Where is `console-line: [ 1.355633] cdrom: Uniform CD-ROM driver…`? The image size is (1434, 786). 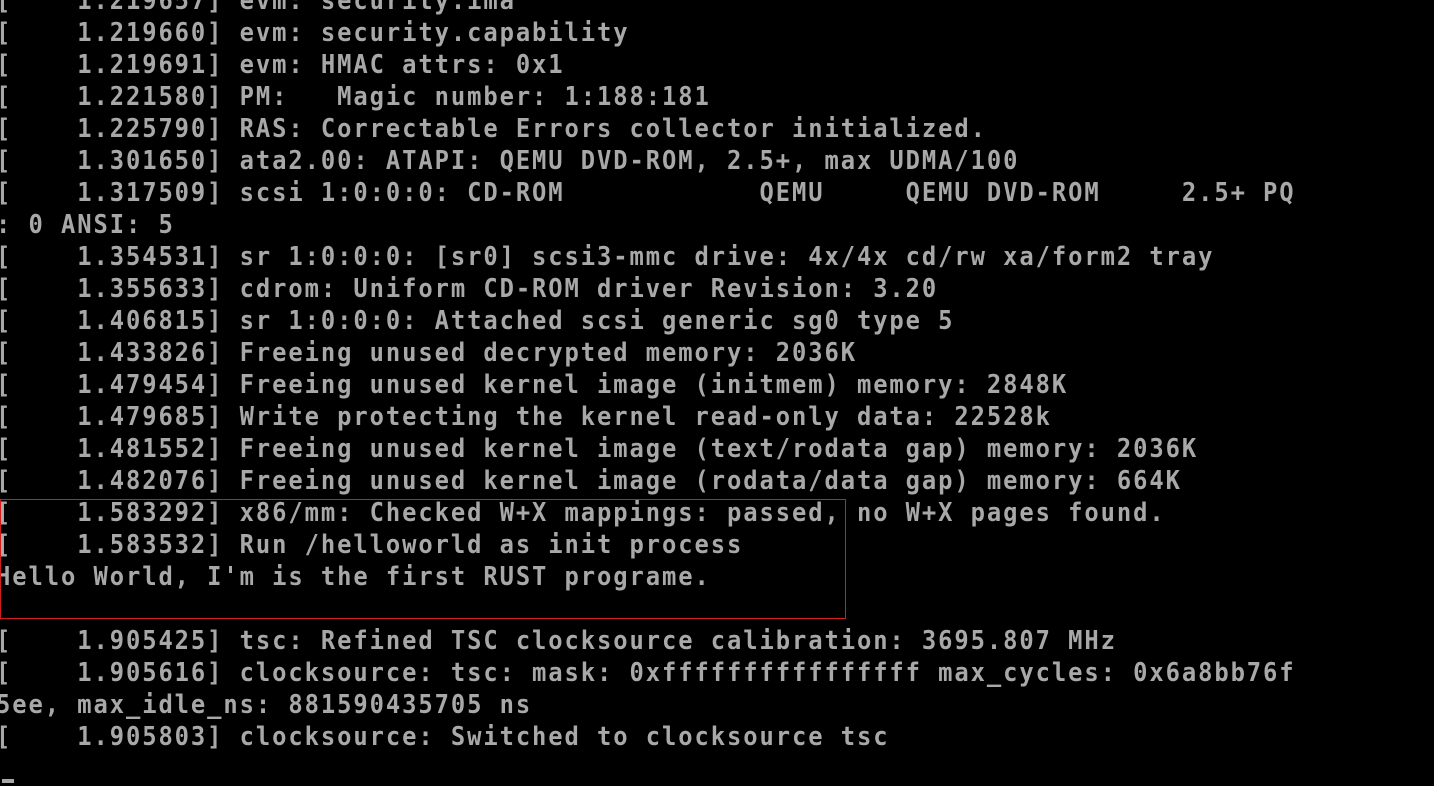
console-line: [ 1.355633] cdrom: Uniform CD-ROM driver… is located at coordinates (469, 289).